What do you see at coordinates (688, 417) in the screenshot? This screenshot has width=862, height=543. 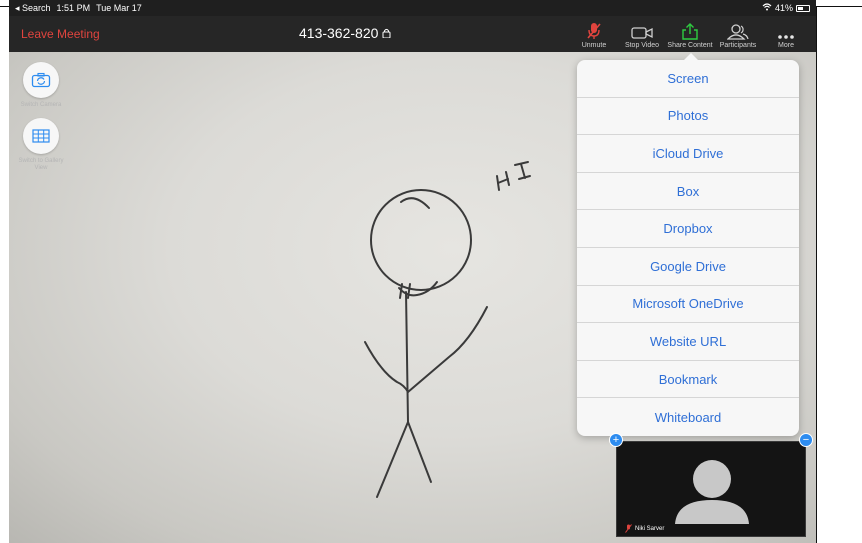 I see `share-option-whiteboard: Whiteboard` at bounding box center [688, 417].